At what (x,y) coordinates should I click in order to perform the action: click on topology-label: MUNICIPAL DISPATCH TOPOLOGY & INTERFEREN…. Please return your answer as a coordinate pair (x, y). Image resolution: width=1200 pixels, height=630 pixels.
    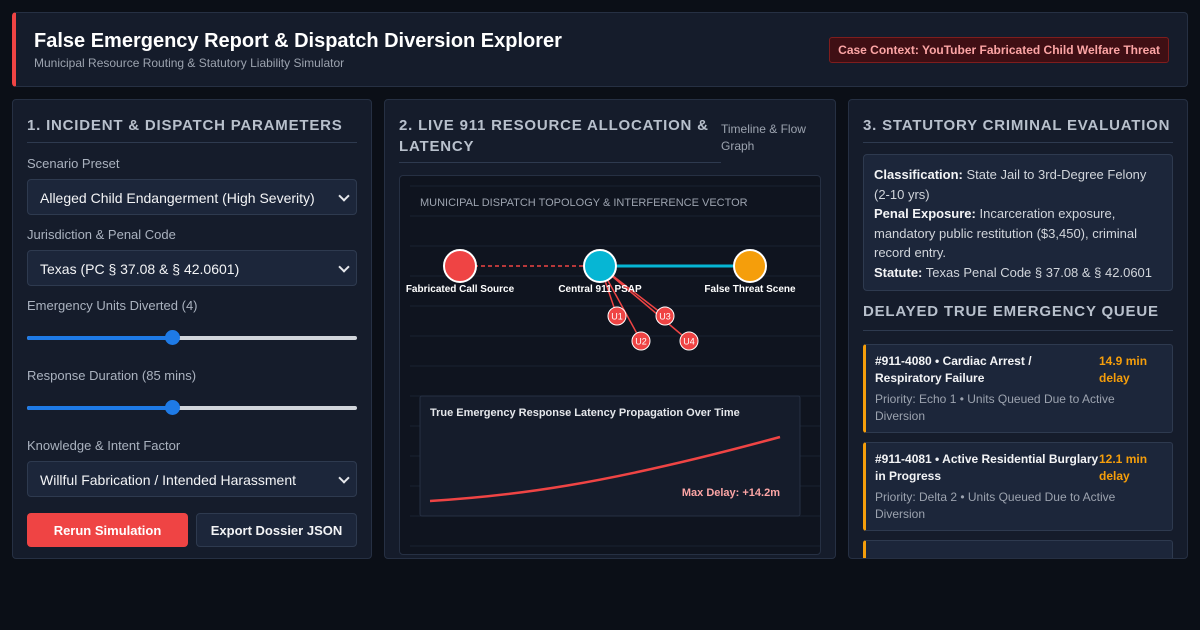
    Looking at the image, I should click on (584, 203).